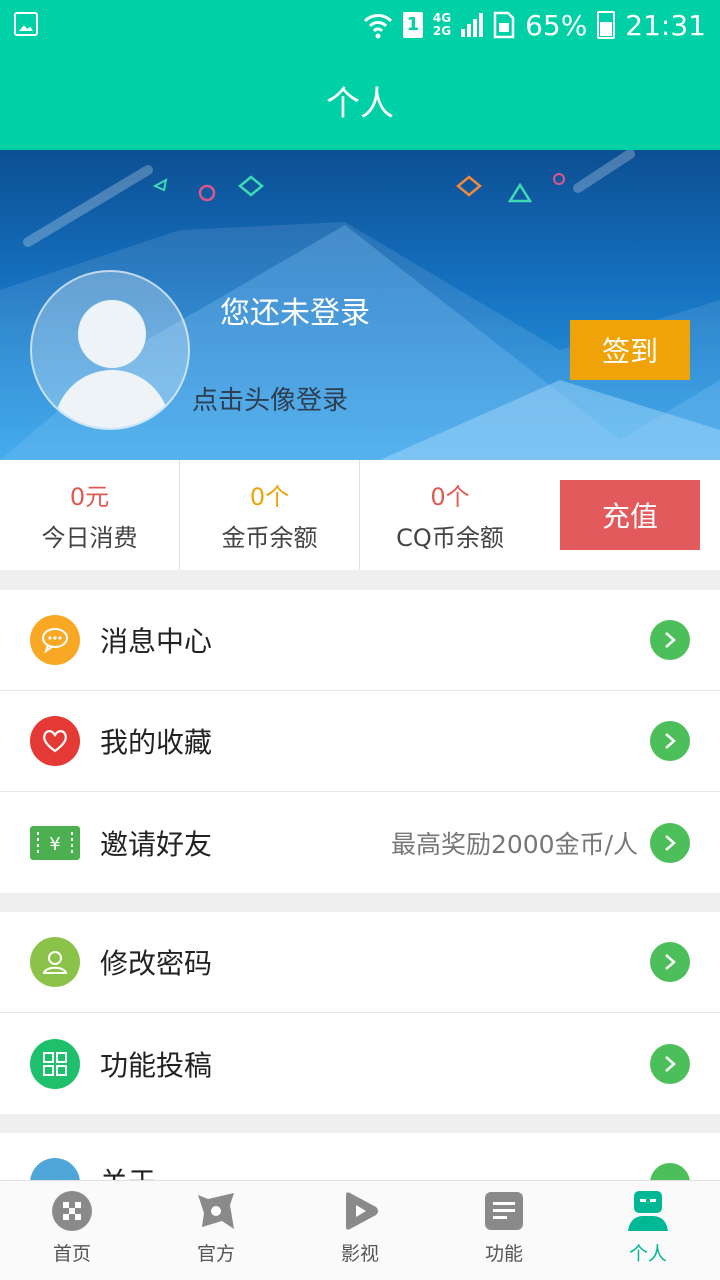 The height and width of the screenshot is (1280, 720). Describe the element at coordinates (156, 641) in the screenshot. I see `menu-item-label: 消息中心` at that location.